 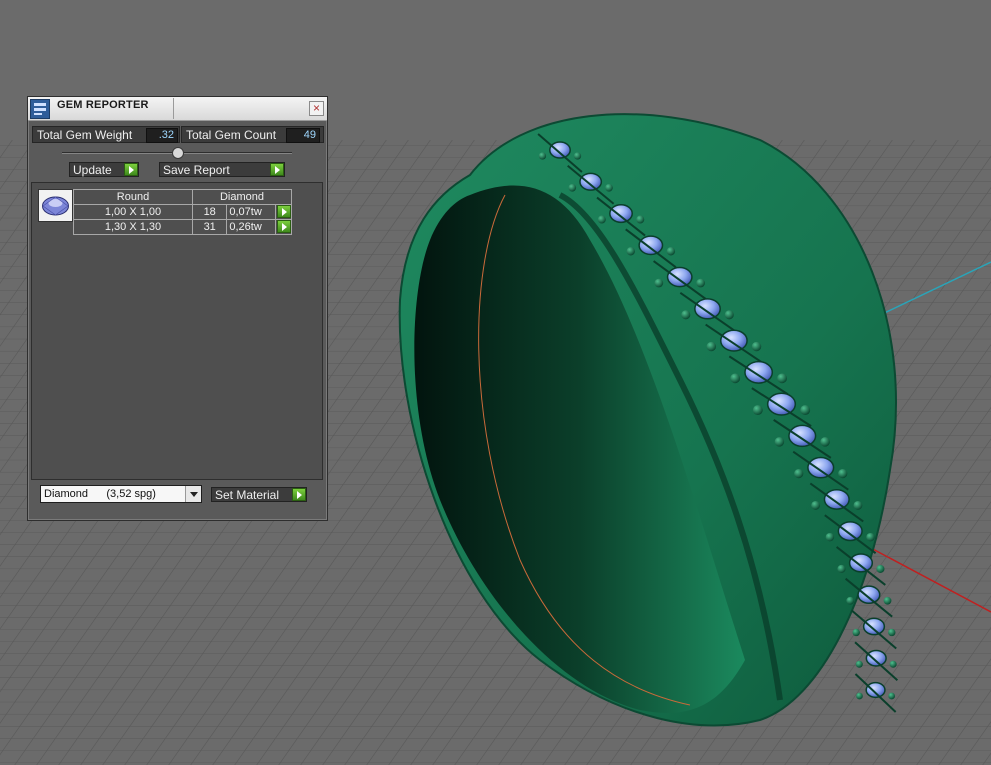 I want to click on update-button: Update, so click(x=104, y=169).